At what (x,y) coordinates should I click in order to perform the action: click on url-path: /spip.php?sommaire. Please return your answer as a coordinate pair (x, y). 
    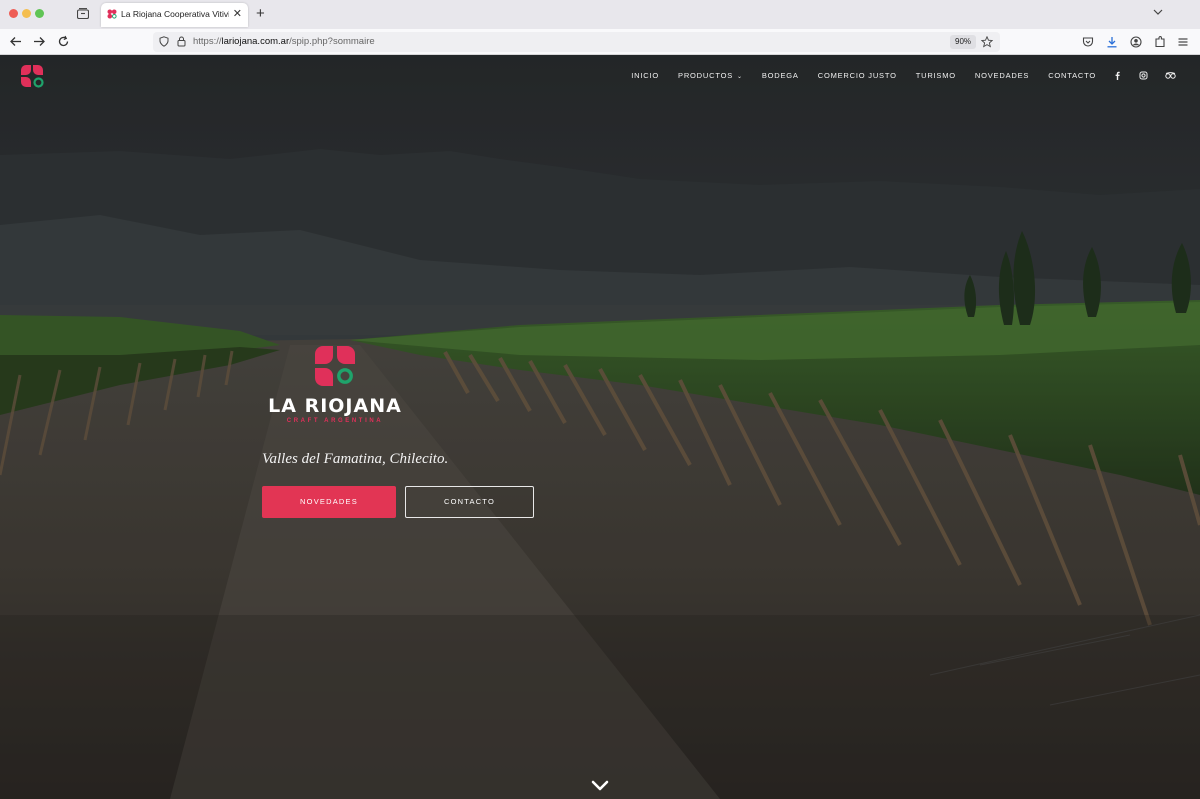
    Looking at the image, I should click on (332, 41).